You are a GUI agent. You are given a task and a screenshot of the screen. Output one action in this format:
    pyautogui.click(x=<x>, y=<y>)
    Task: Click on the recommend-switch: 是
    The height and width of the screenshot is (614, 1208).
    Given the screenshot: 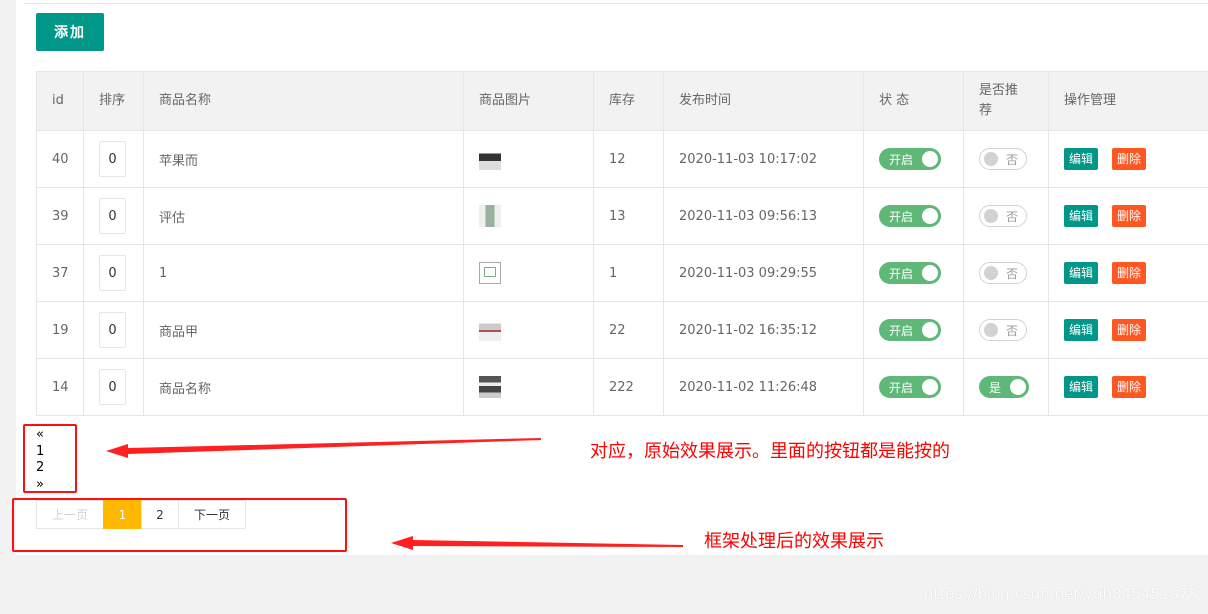 What is the action you would take?
    pyautogui.click(x=1004, y=387)
    